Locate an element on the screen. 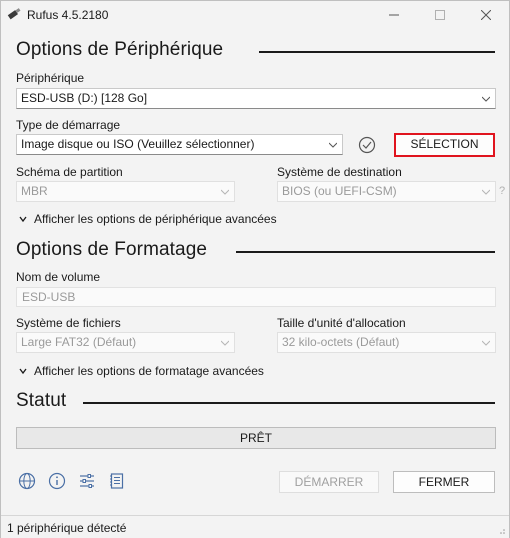  resize-grip-icon is located at coordinates (501, 530).